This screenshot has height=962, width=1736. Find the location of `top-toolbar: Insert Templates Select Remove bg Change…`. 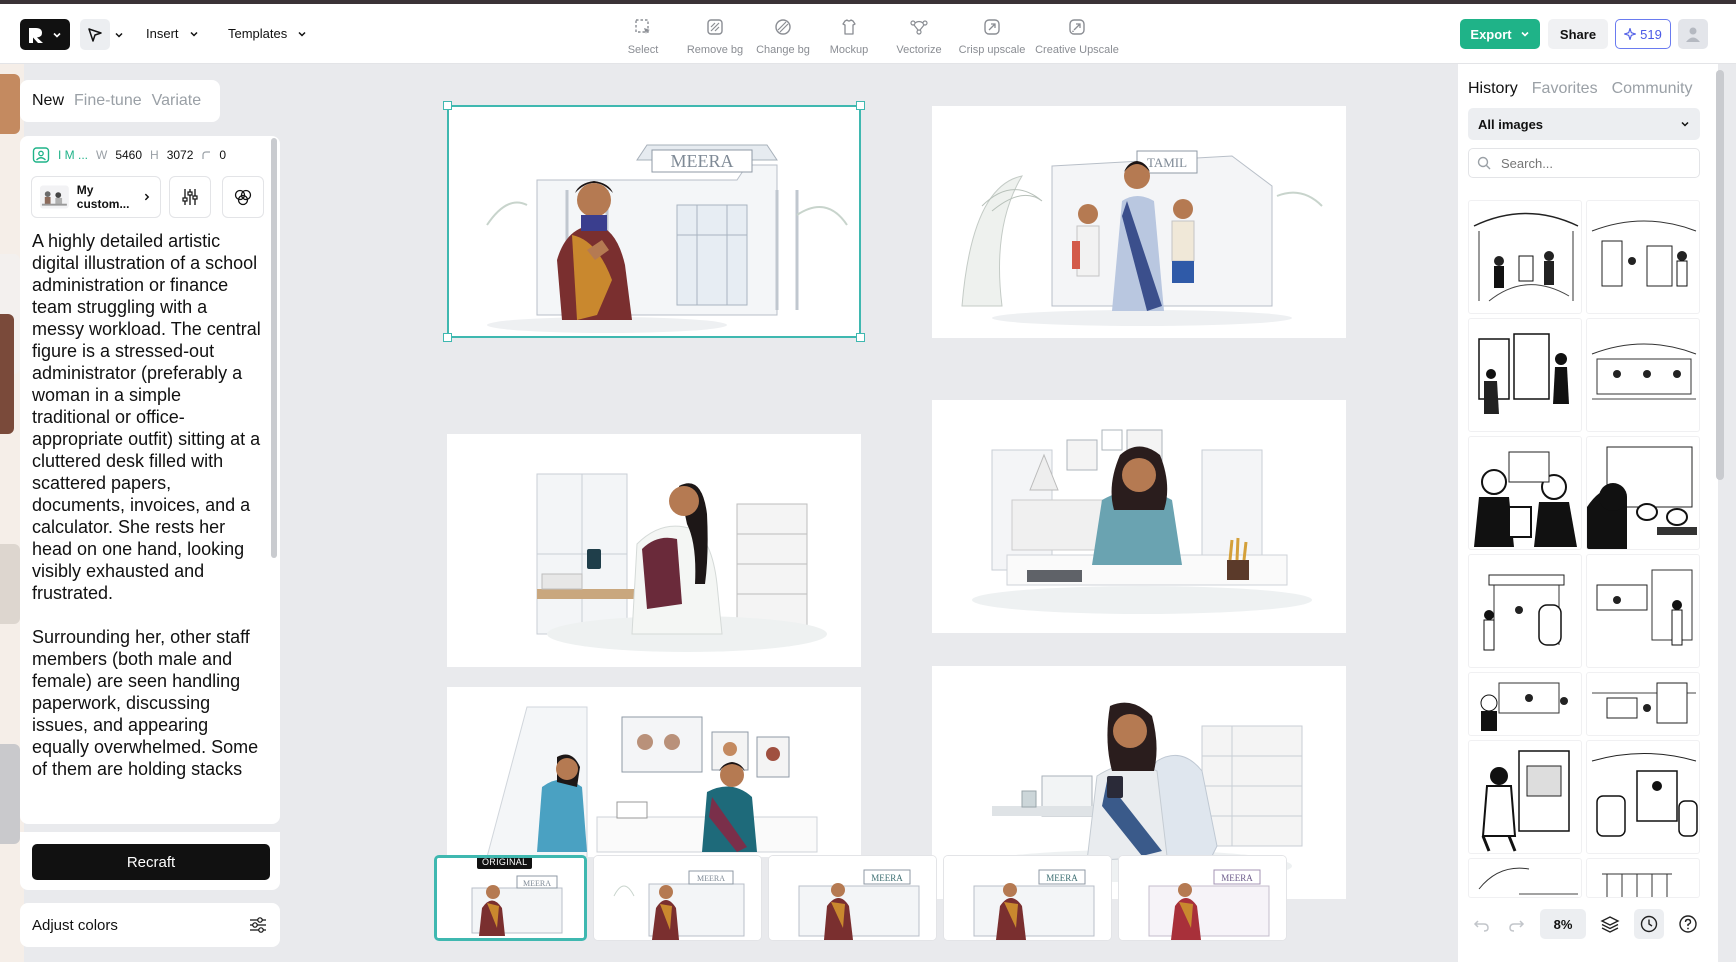

top-toolbar: Insert Templates Select Remove bg Change… is located at coordinates (868, 34).